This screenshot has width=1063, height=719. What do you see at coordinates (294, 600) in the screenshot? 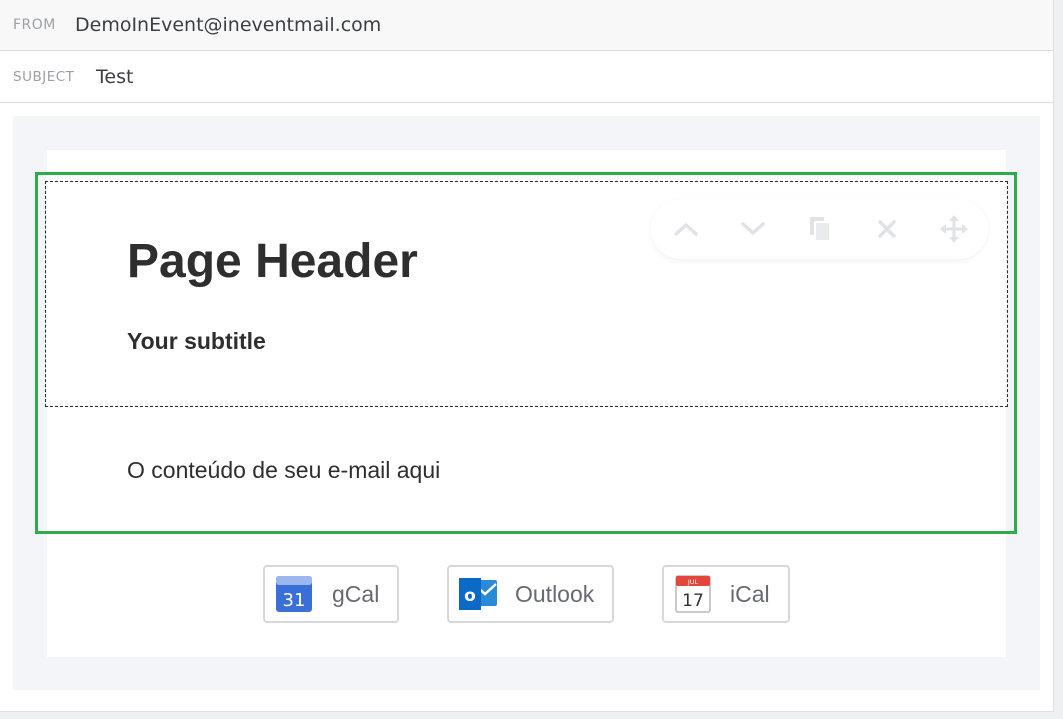
I see `gcal-icon-number: 31` at bounding box center [294, 600].